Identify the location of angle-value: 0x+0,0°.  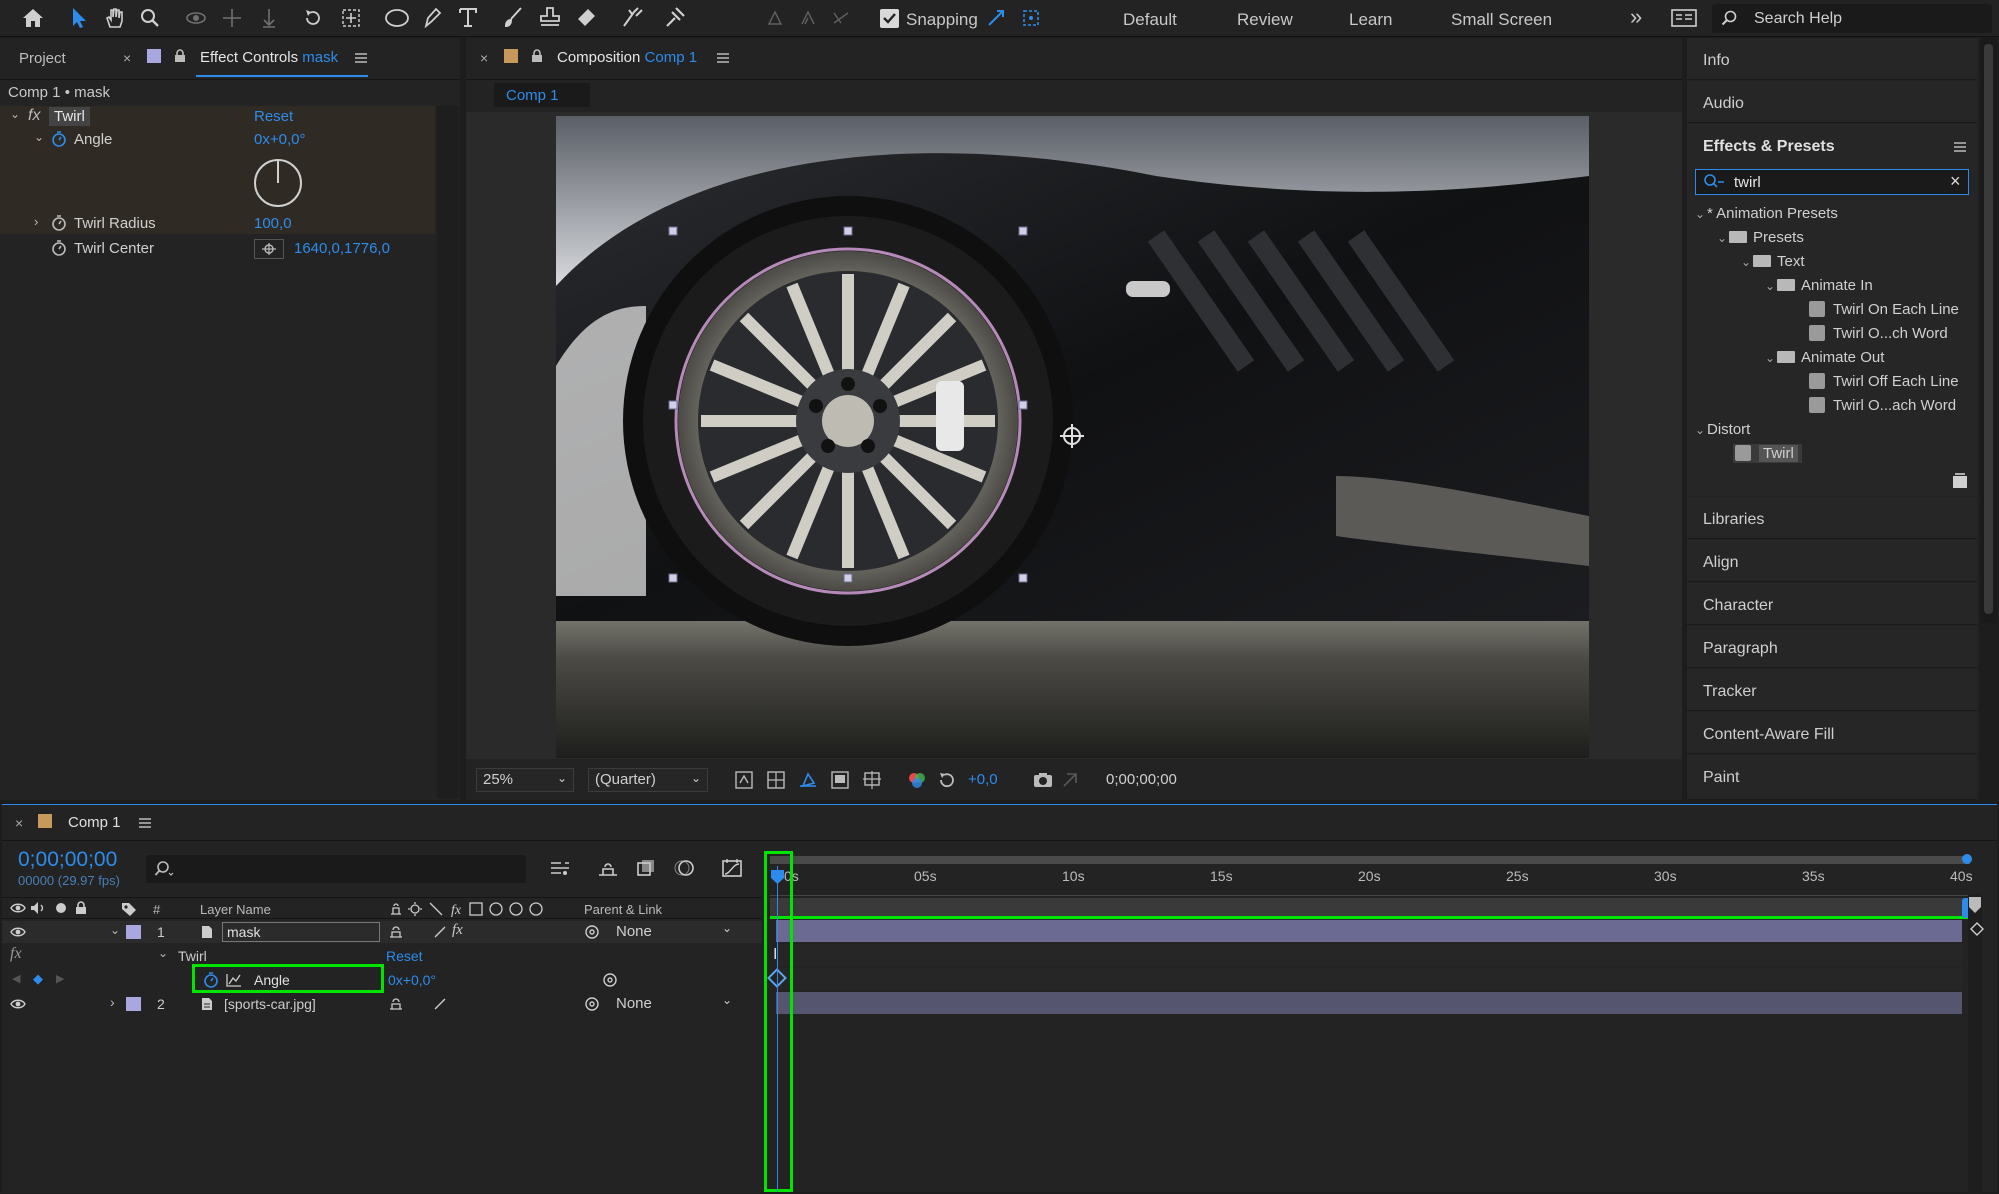
(279, 139).